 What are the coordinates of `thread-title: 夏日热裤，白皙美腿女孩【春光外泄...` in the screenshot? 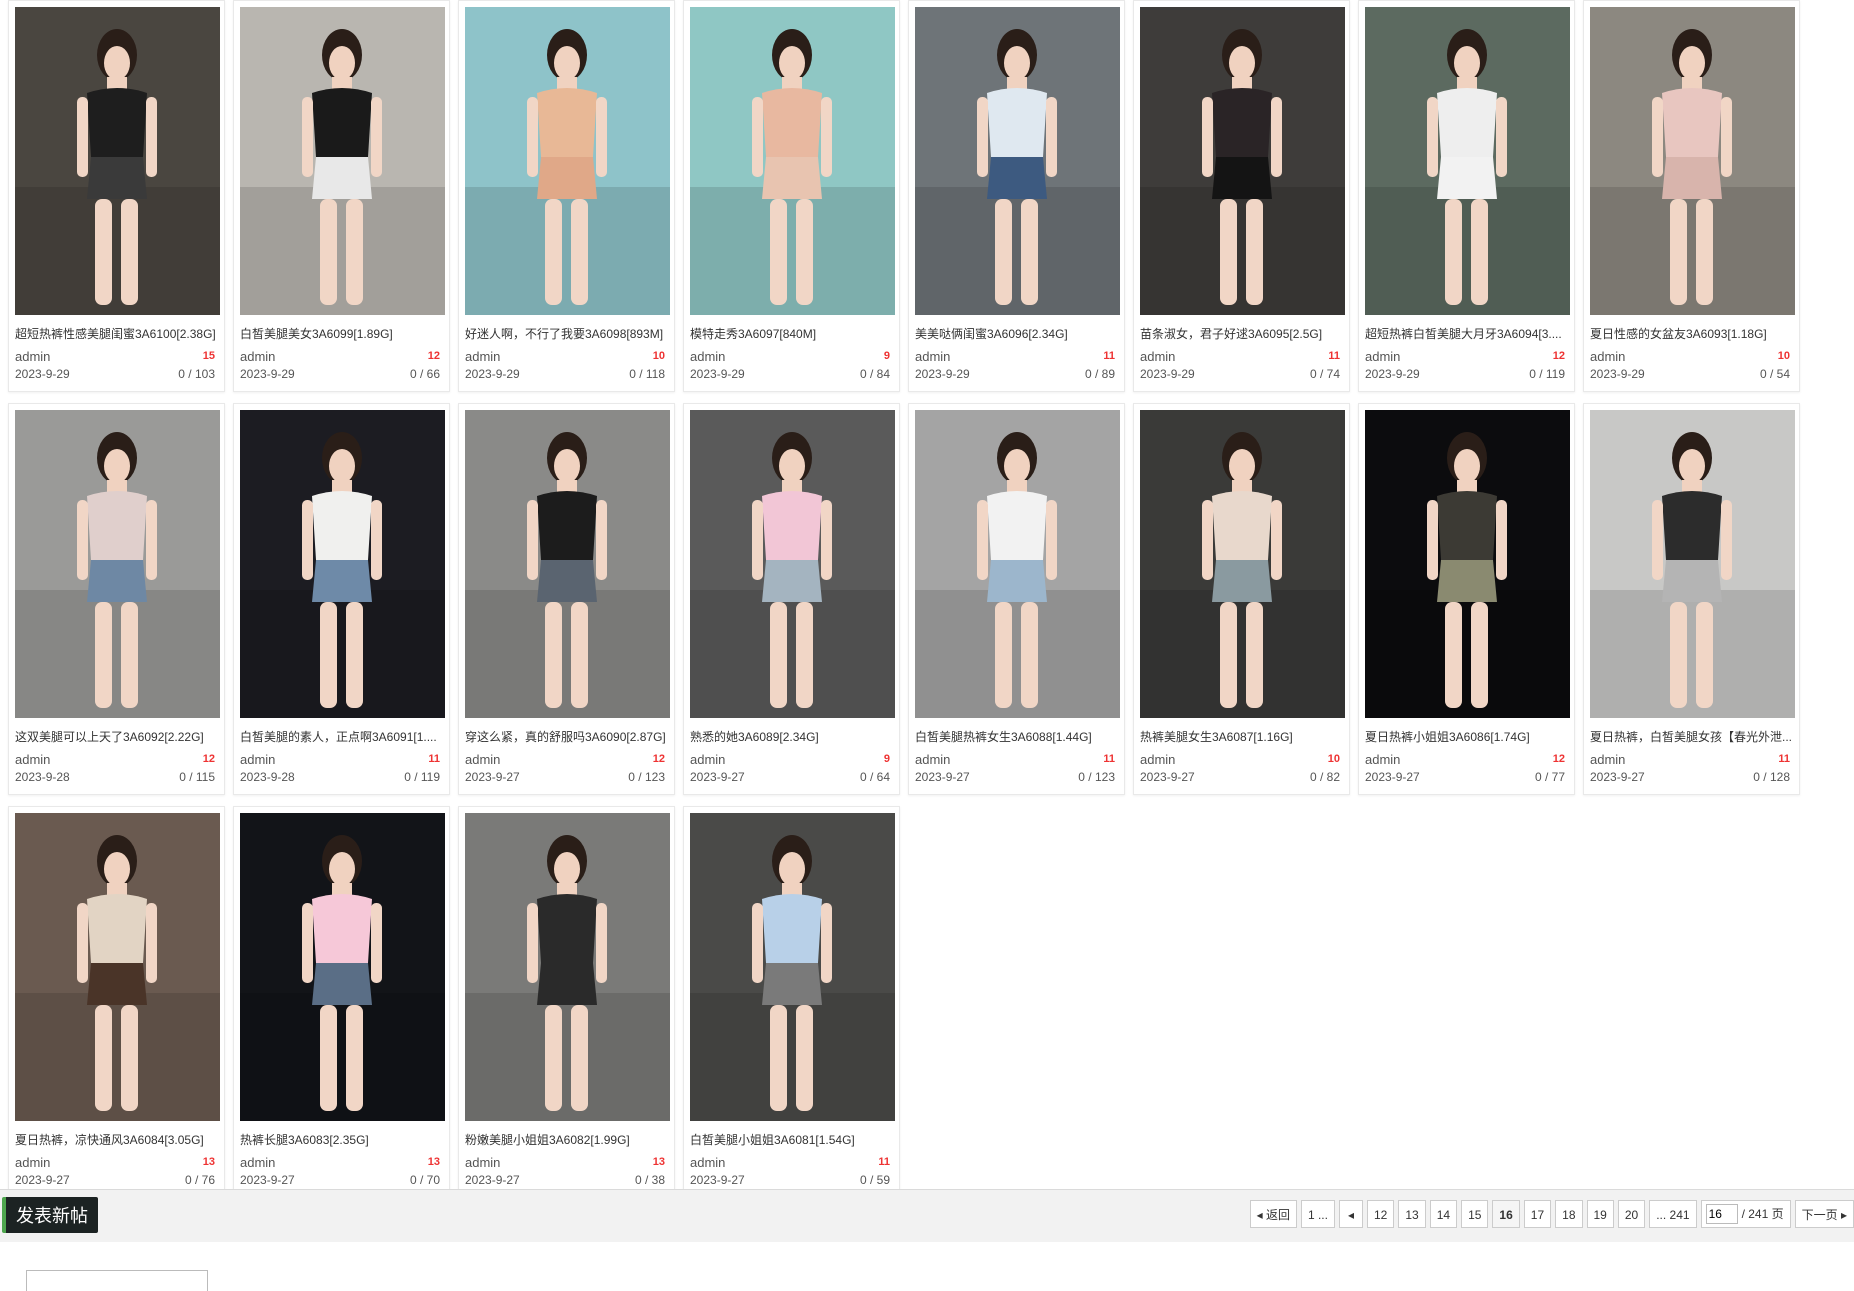 It's located at (1691, 737).